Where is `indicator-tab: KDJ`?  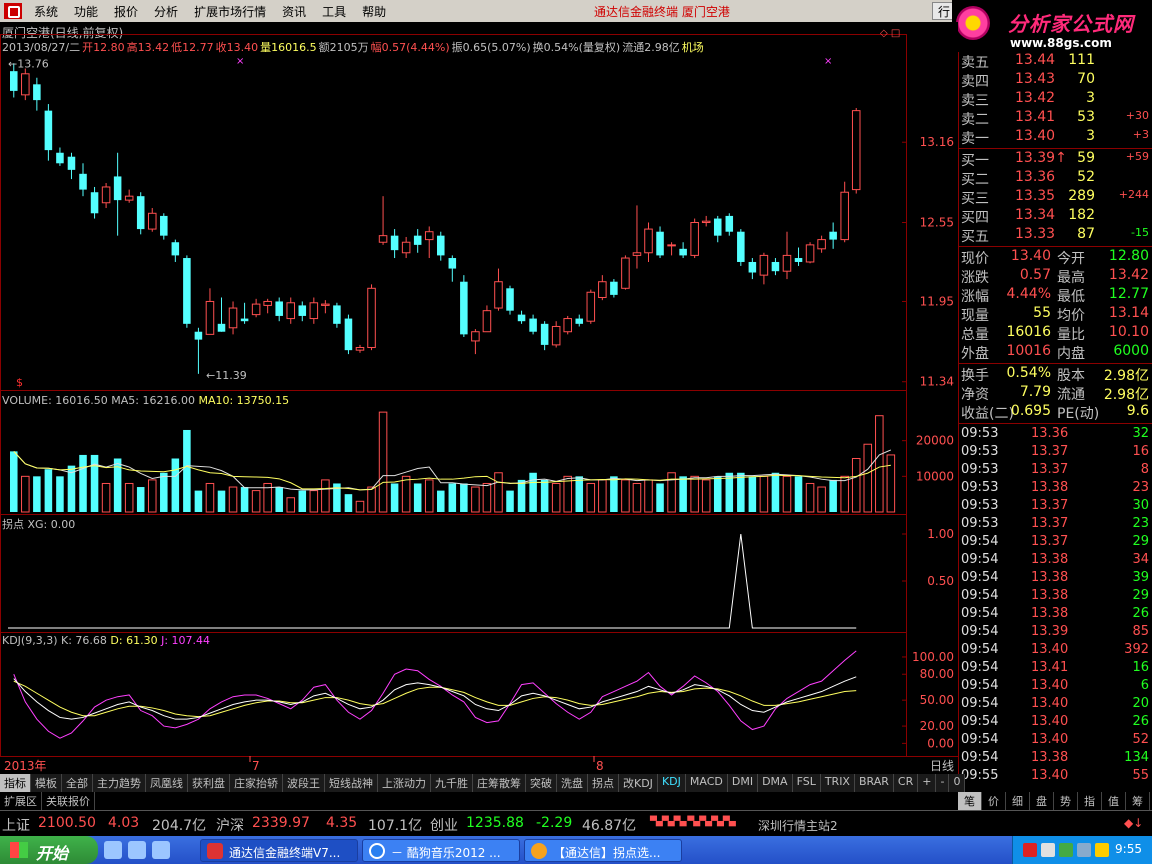
indicator-tab: KDJ is located at coordinates (671, 783).